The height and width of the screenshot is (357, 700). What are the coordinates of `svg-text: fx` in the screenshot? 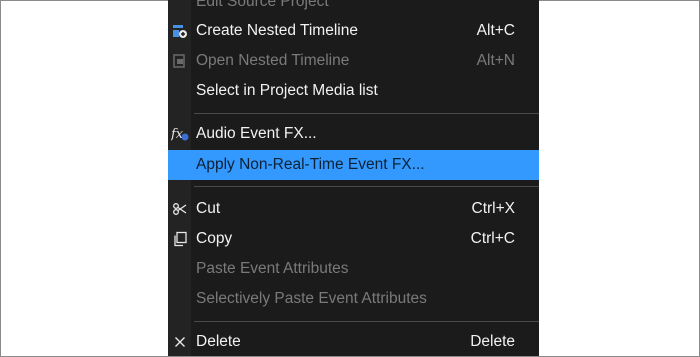 It's located at (177, 134).